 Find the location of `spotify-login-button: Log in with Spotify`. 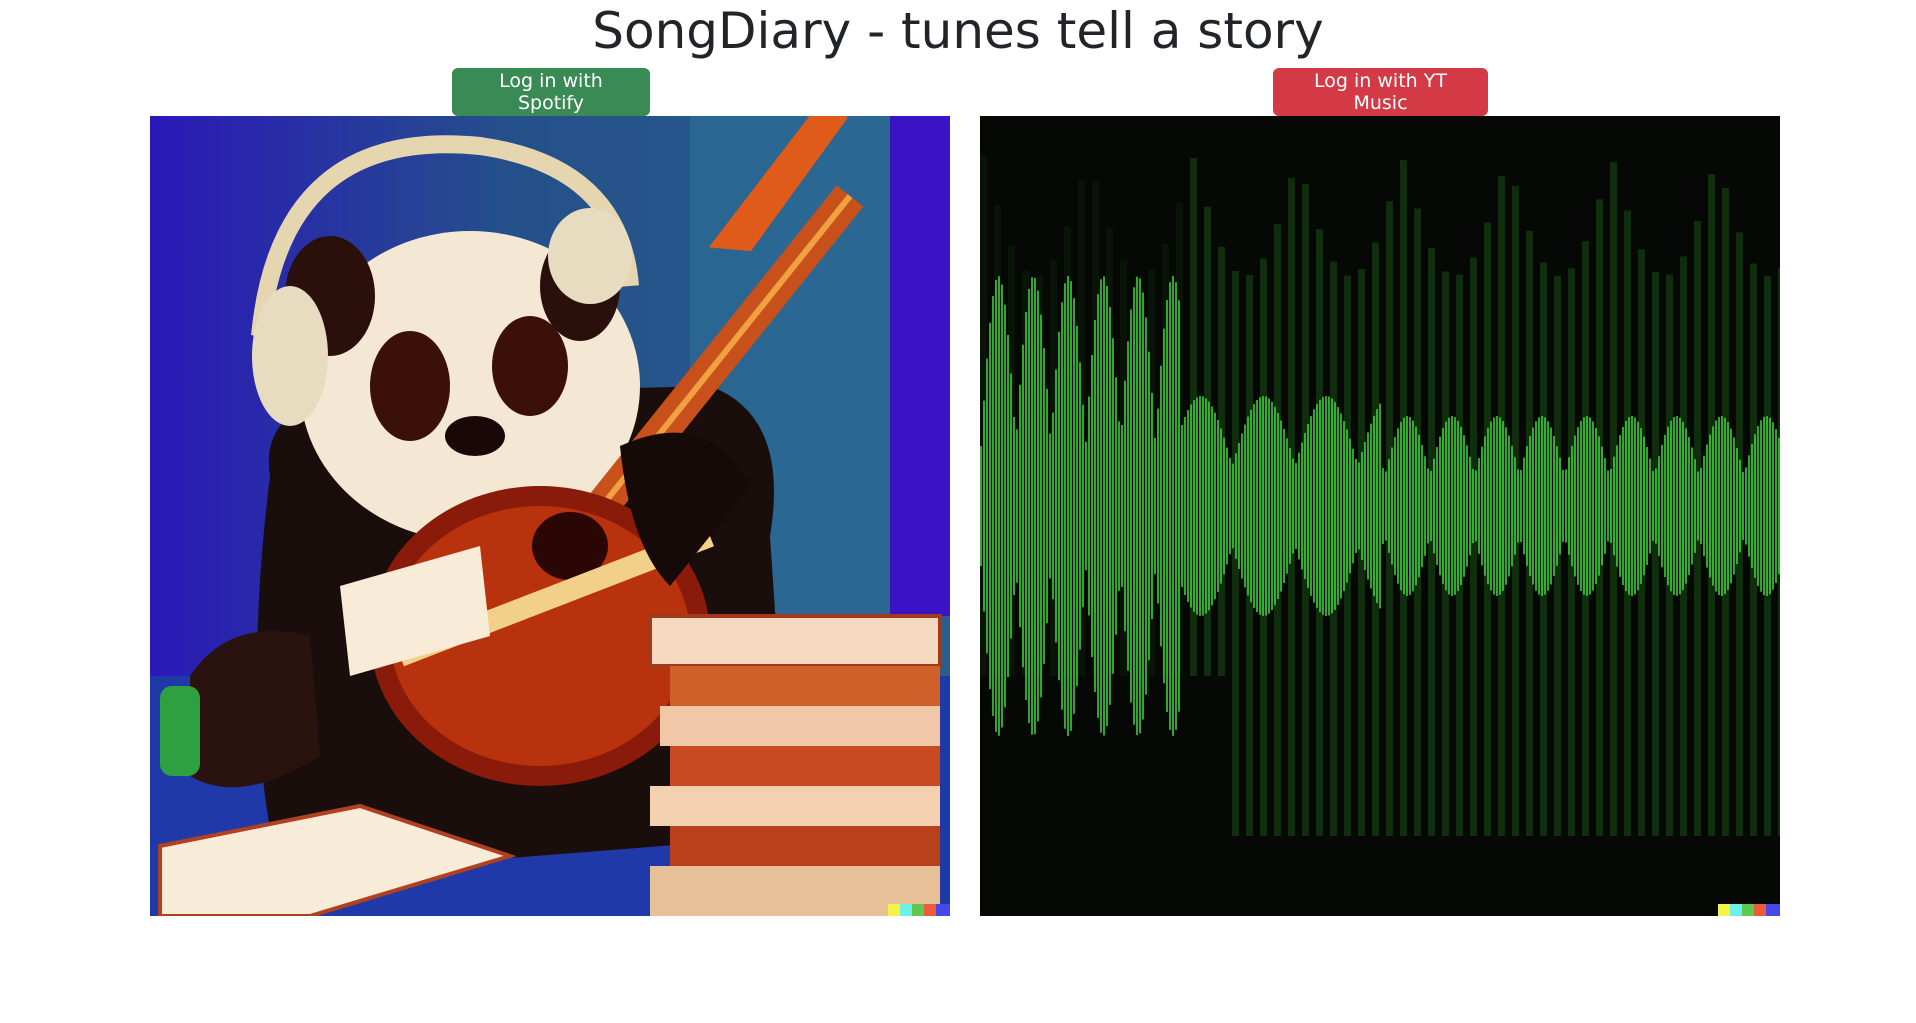

spotify-login-button: Log in with Spotify is located at coordinates (551, 92).